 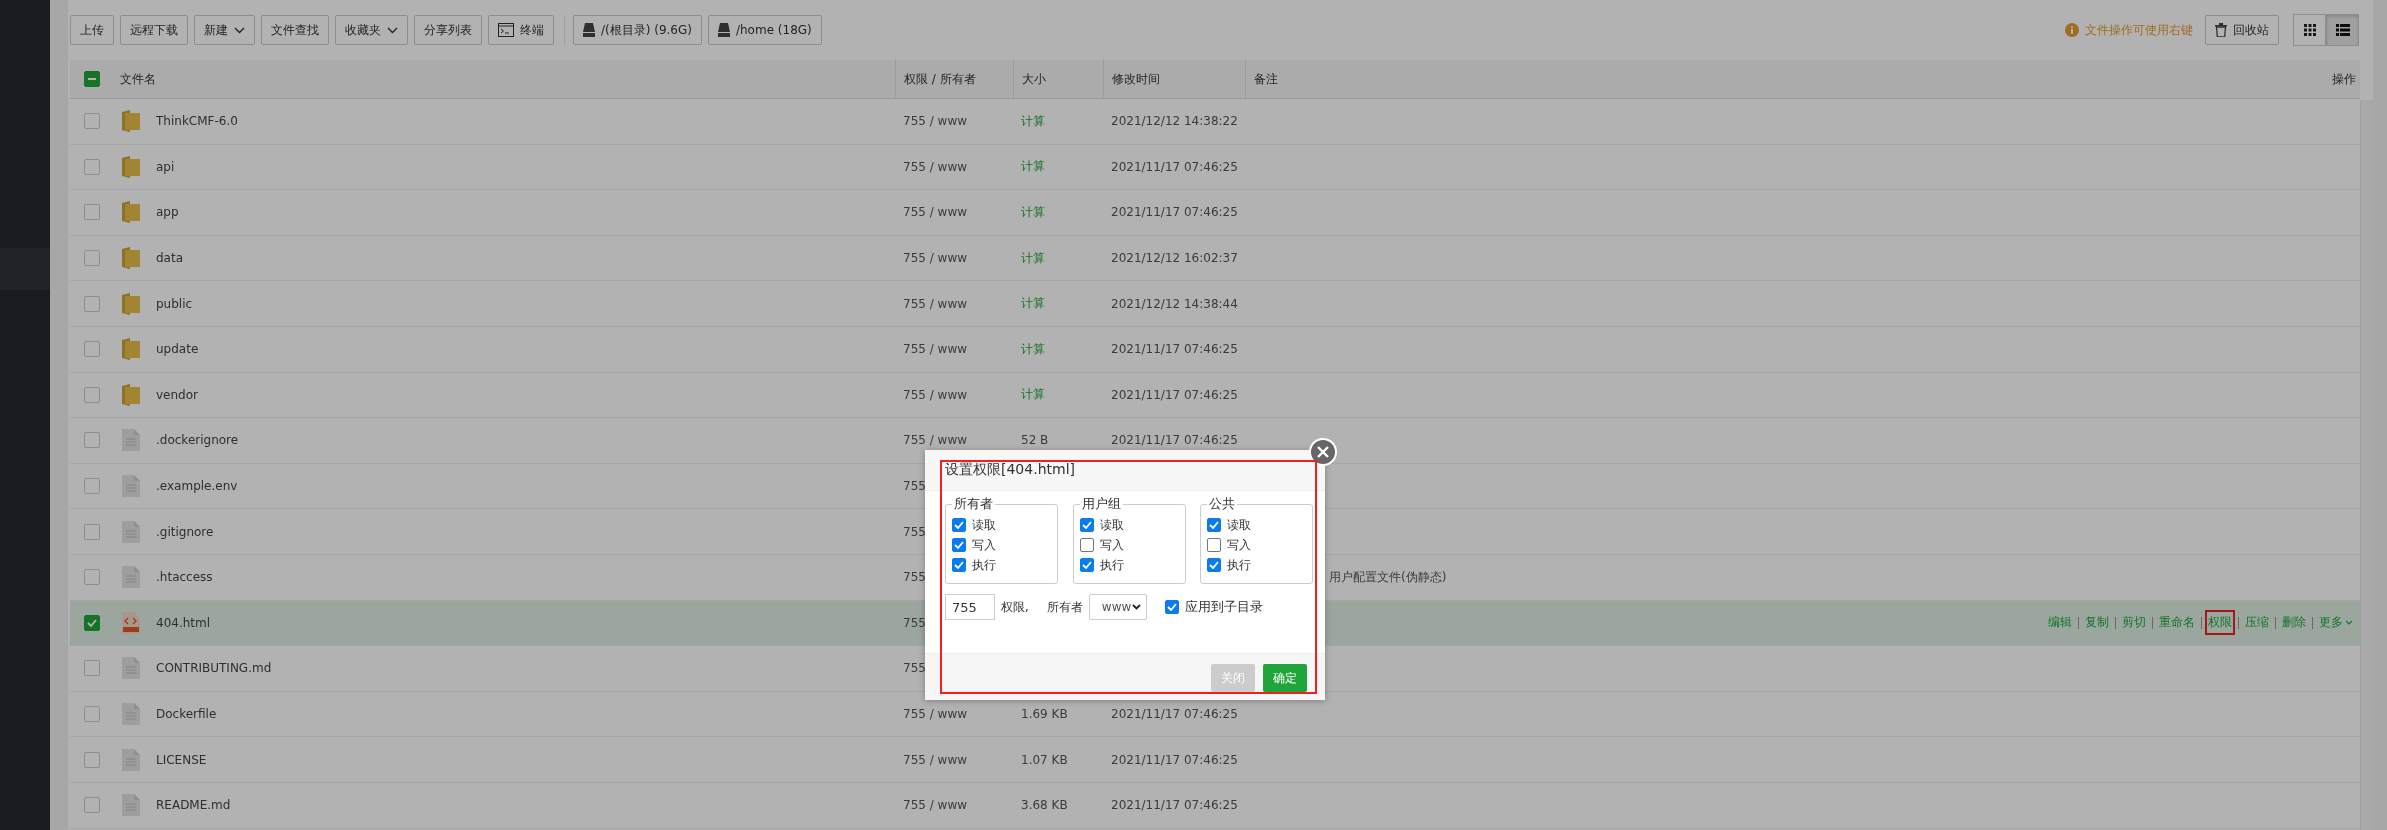 I want to click on group-title: 所有者, so click(x=973, y=504).